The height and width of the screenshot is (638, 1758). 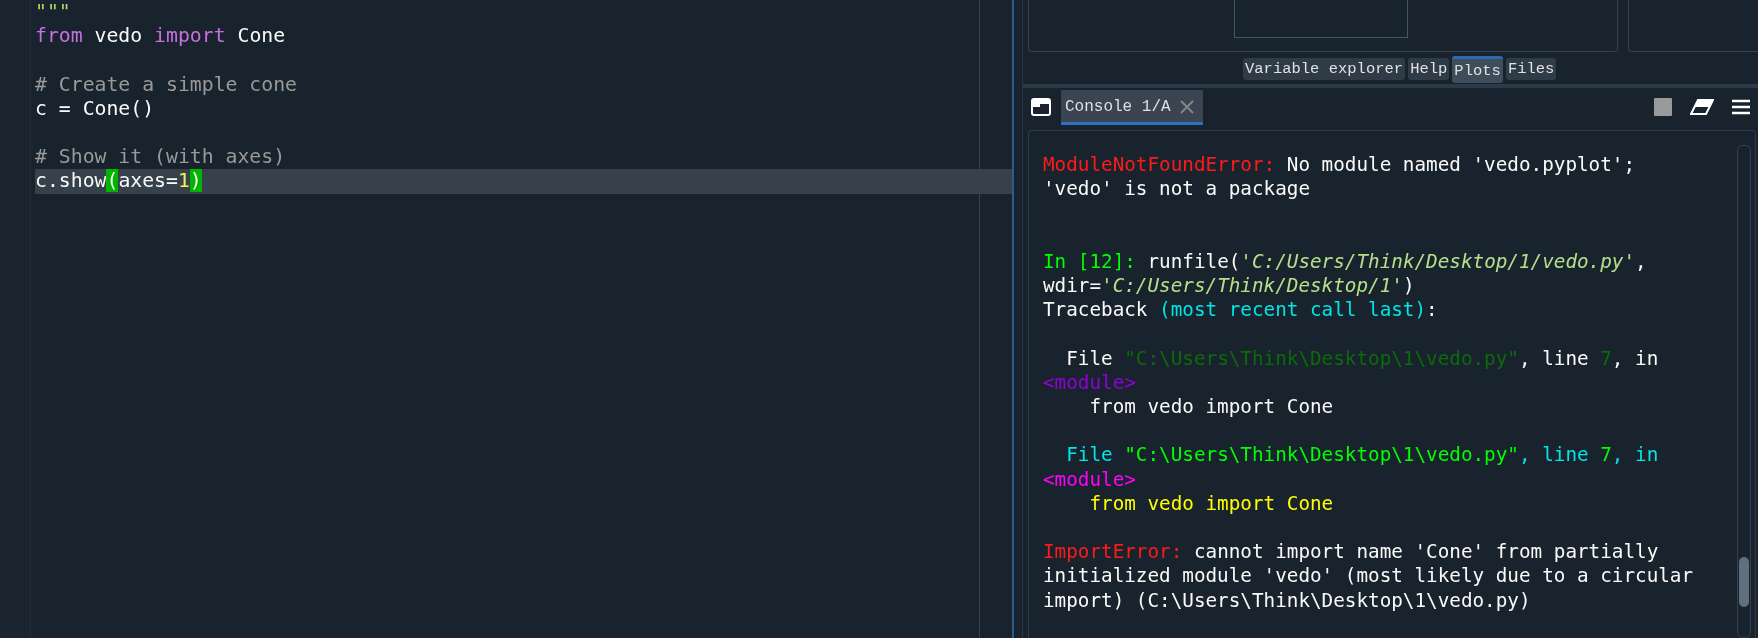 I want to click on pane-tab: Variable explorer, so click(x=1324, y=69).